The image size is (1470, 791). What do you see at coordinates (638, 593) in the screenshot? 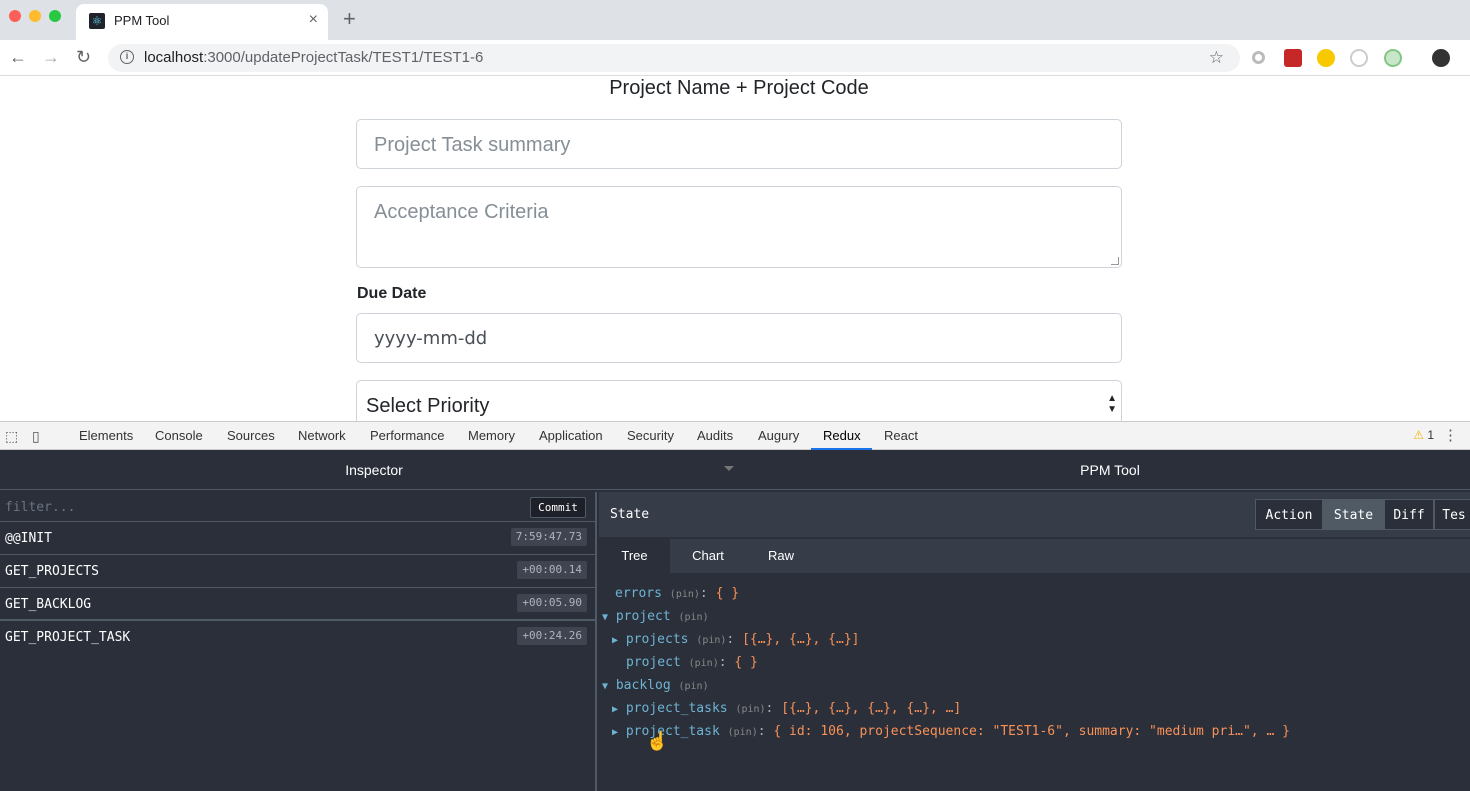
I see `tree-key: errors` at bounding box center [638, 593].